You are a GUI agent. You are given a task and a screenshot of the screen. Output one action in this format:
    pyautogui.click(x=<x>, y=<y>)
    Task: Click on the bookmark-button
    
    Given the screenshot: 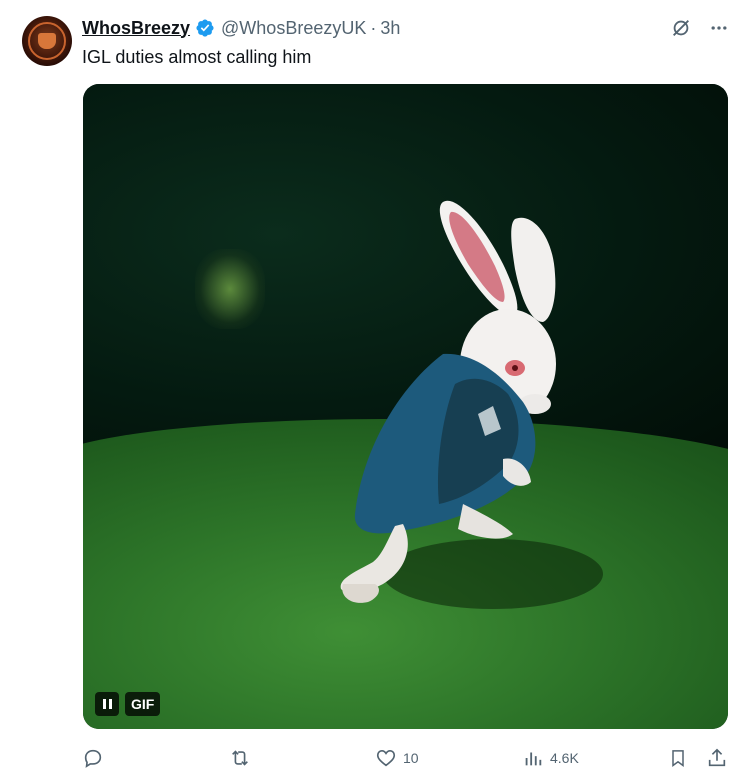 What is the action you would take?
    pyautogui.click(x=678, y=758)
    